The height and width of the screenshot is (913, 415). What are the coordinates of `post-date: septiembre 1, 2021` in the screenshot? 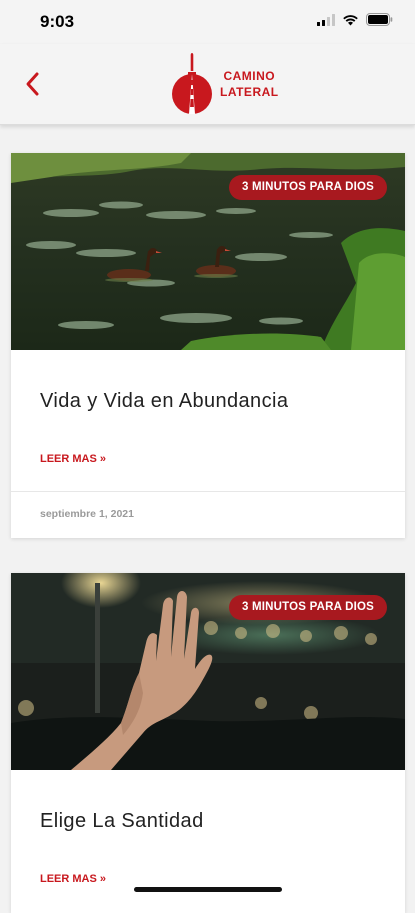 It's located at (87, 514).